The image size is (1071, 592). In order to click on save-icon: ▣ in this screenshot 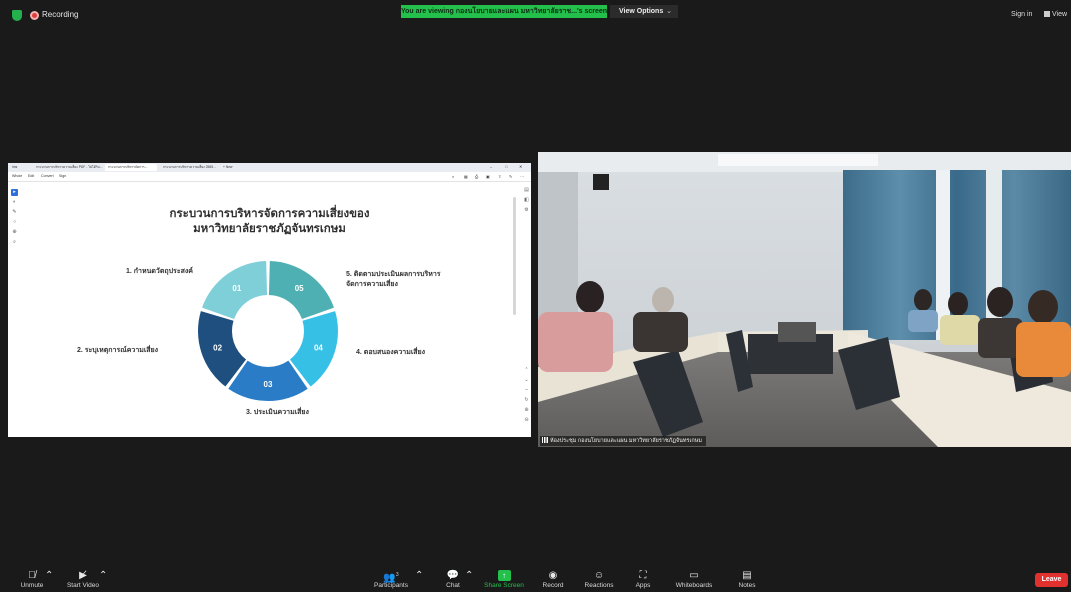, I will do `click(488, 176)`.